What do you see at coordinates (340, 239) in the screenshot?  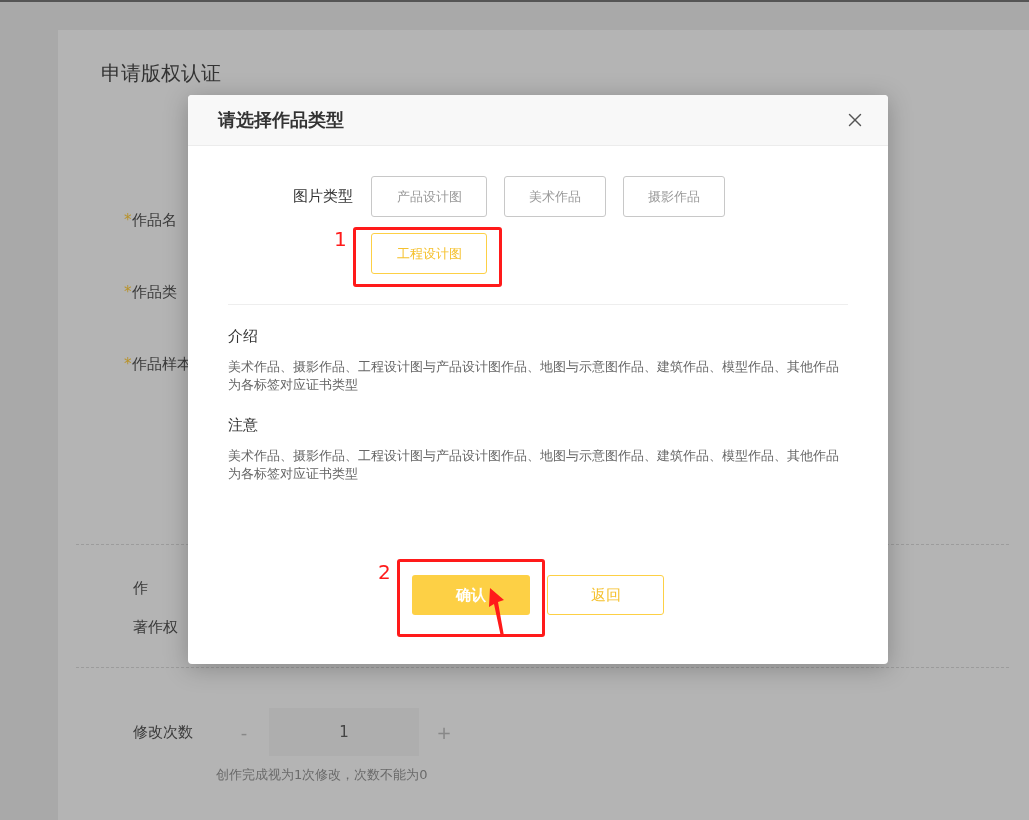 I see `step-number: 1` at bounding box center [340, 239].